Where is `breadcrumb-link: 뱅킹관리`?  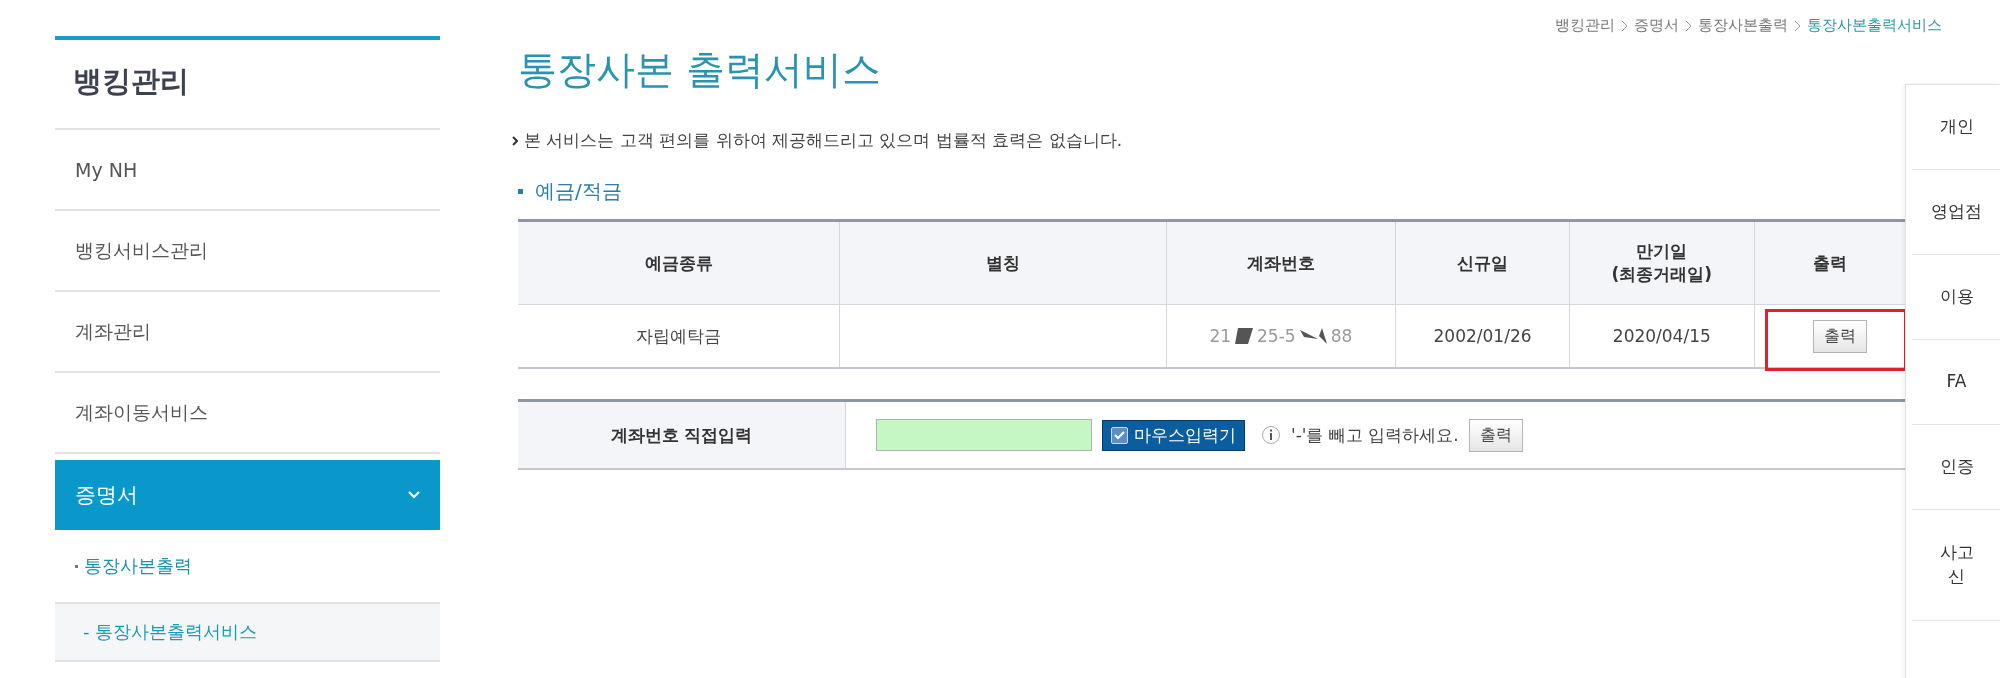 breadcrumb-link: 뱅킹관리 is located at coordinates (1585, 25).